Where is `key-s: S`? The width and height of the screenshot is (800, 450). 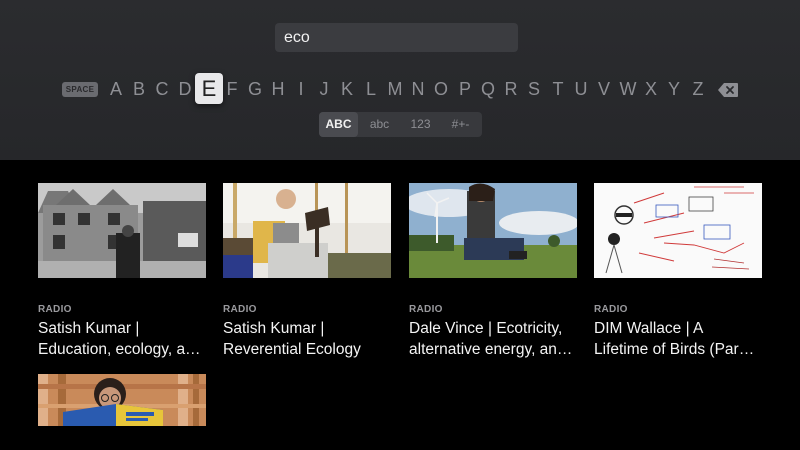 key-s: S is located at coordinates (534, 89).